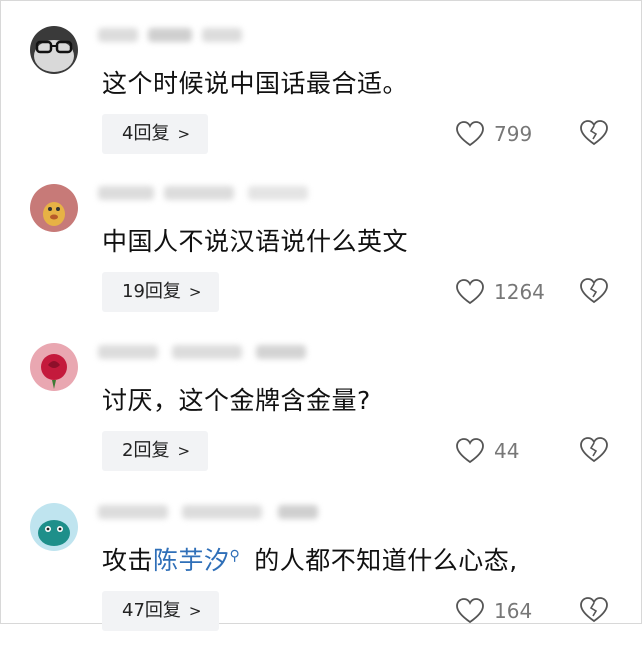 Image resolution: width=642 pixels, height=663 pixels. I want to click on reply-label: 2回复, so click(146, 450).